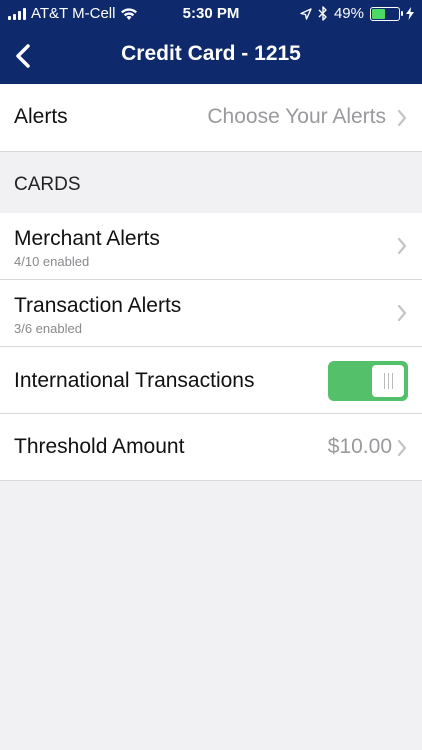 The image size is (422, 750). Describe the element at coordinates (87, 238) in the screenshot. I see `merchant-alerts-label: Merchant Alerts` at that location.